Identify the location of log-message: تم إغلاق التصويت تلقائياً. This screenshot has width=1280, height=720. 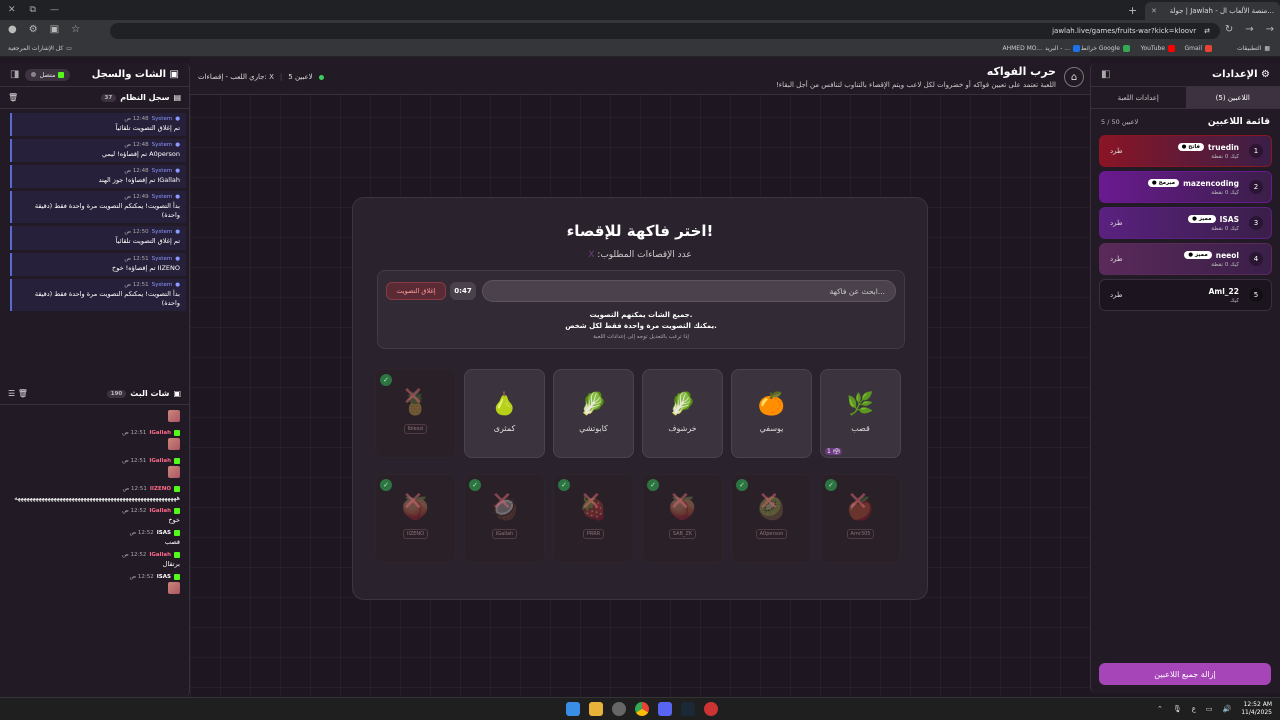
(147, 128).